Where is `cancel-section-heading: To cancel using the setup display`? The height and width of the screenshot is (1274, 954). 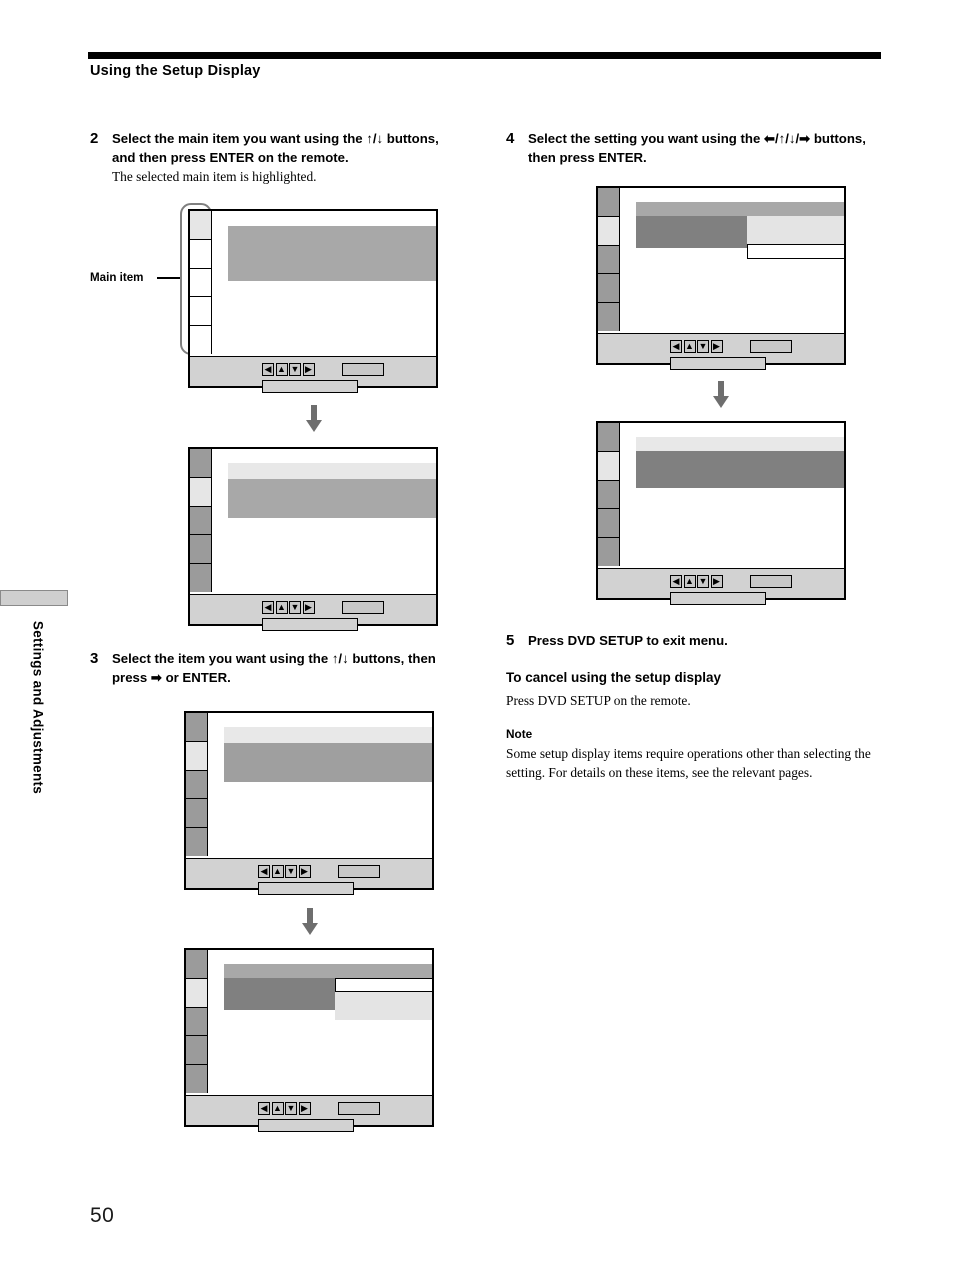
cancel-section-heading: To cancel using the setup display is located at coordinates (614, 677).